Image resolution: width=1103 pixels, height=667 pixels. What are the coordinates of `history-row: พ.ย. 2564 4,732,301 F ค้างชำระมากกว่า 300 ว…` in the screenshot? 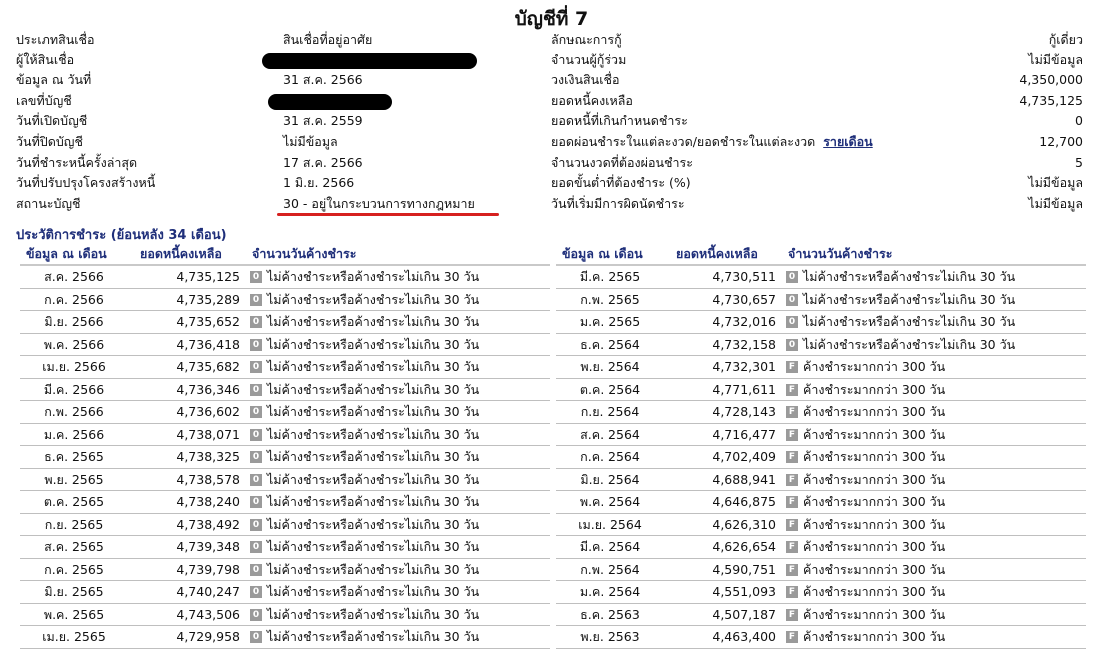 It's located at (821, 367).